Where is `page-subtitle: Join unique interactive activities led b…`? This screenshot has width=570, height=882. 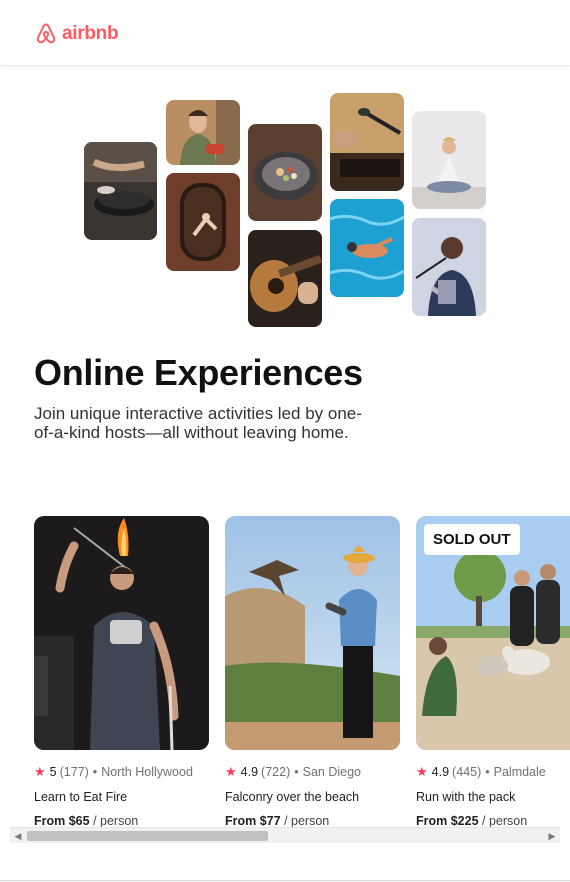 page-subtitle: Join unique interactive activities led b… is located at coordinates (198, 423).